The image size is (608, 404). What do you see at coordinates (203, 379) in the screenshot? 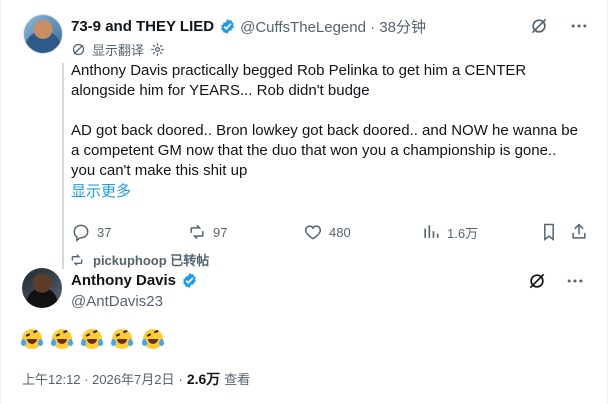
I see `views-value: 2.6万` at bounding box center [203, 379].